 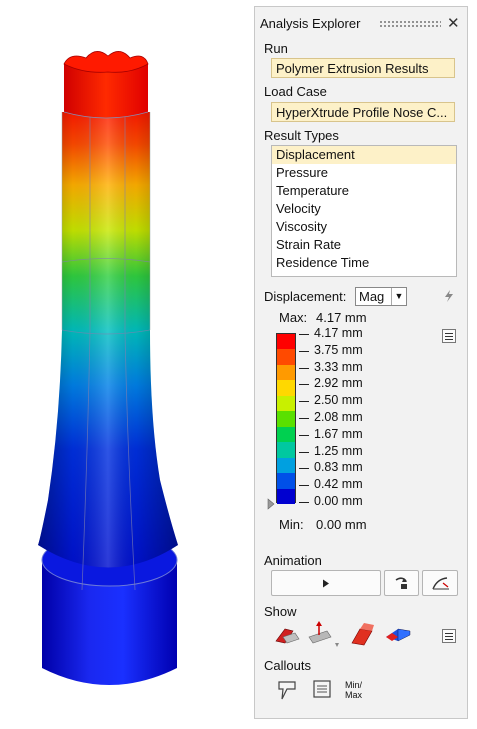 What do you see at coordinates (449, 296) in the screenshot?
I see `lightning-icon` at bounding box center [449, 296].